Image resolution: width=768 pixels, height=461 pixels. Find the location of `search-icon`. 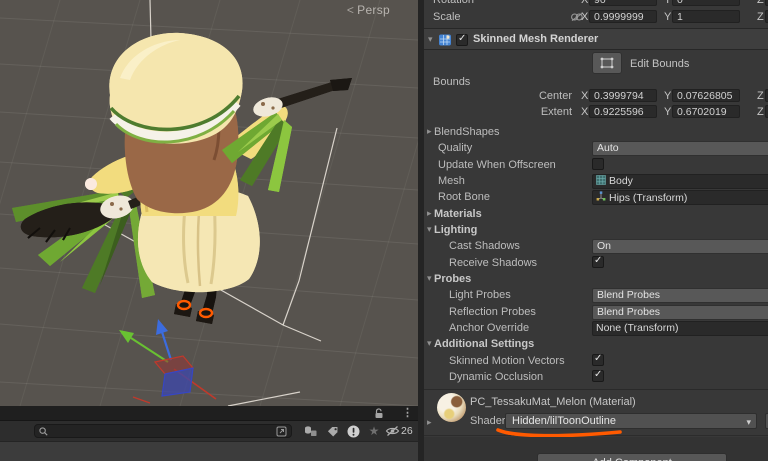

search-icon is located at coordinates (43, 431).